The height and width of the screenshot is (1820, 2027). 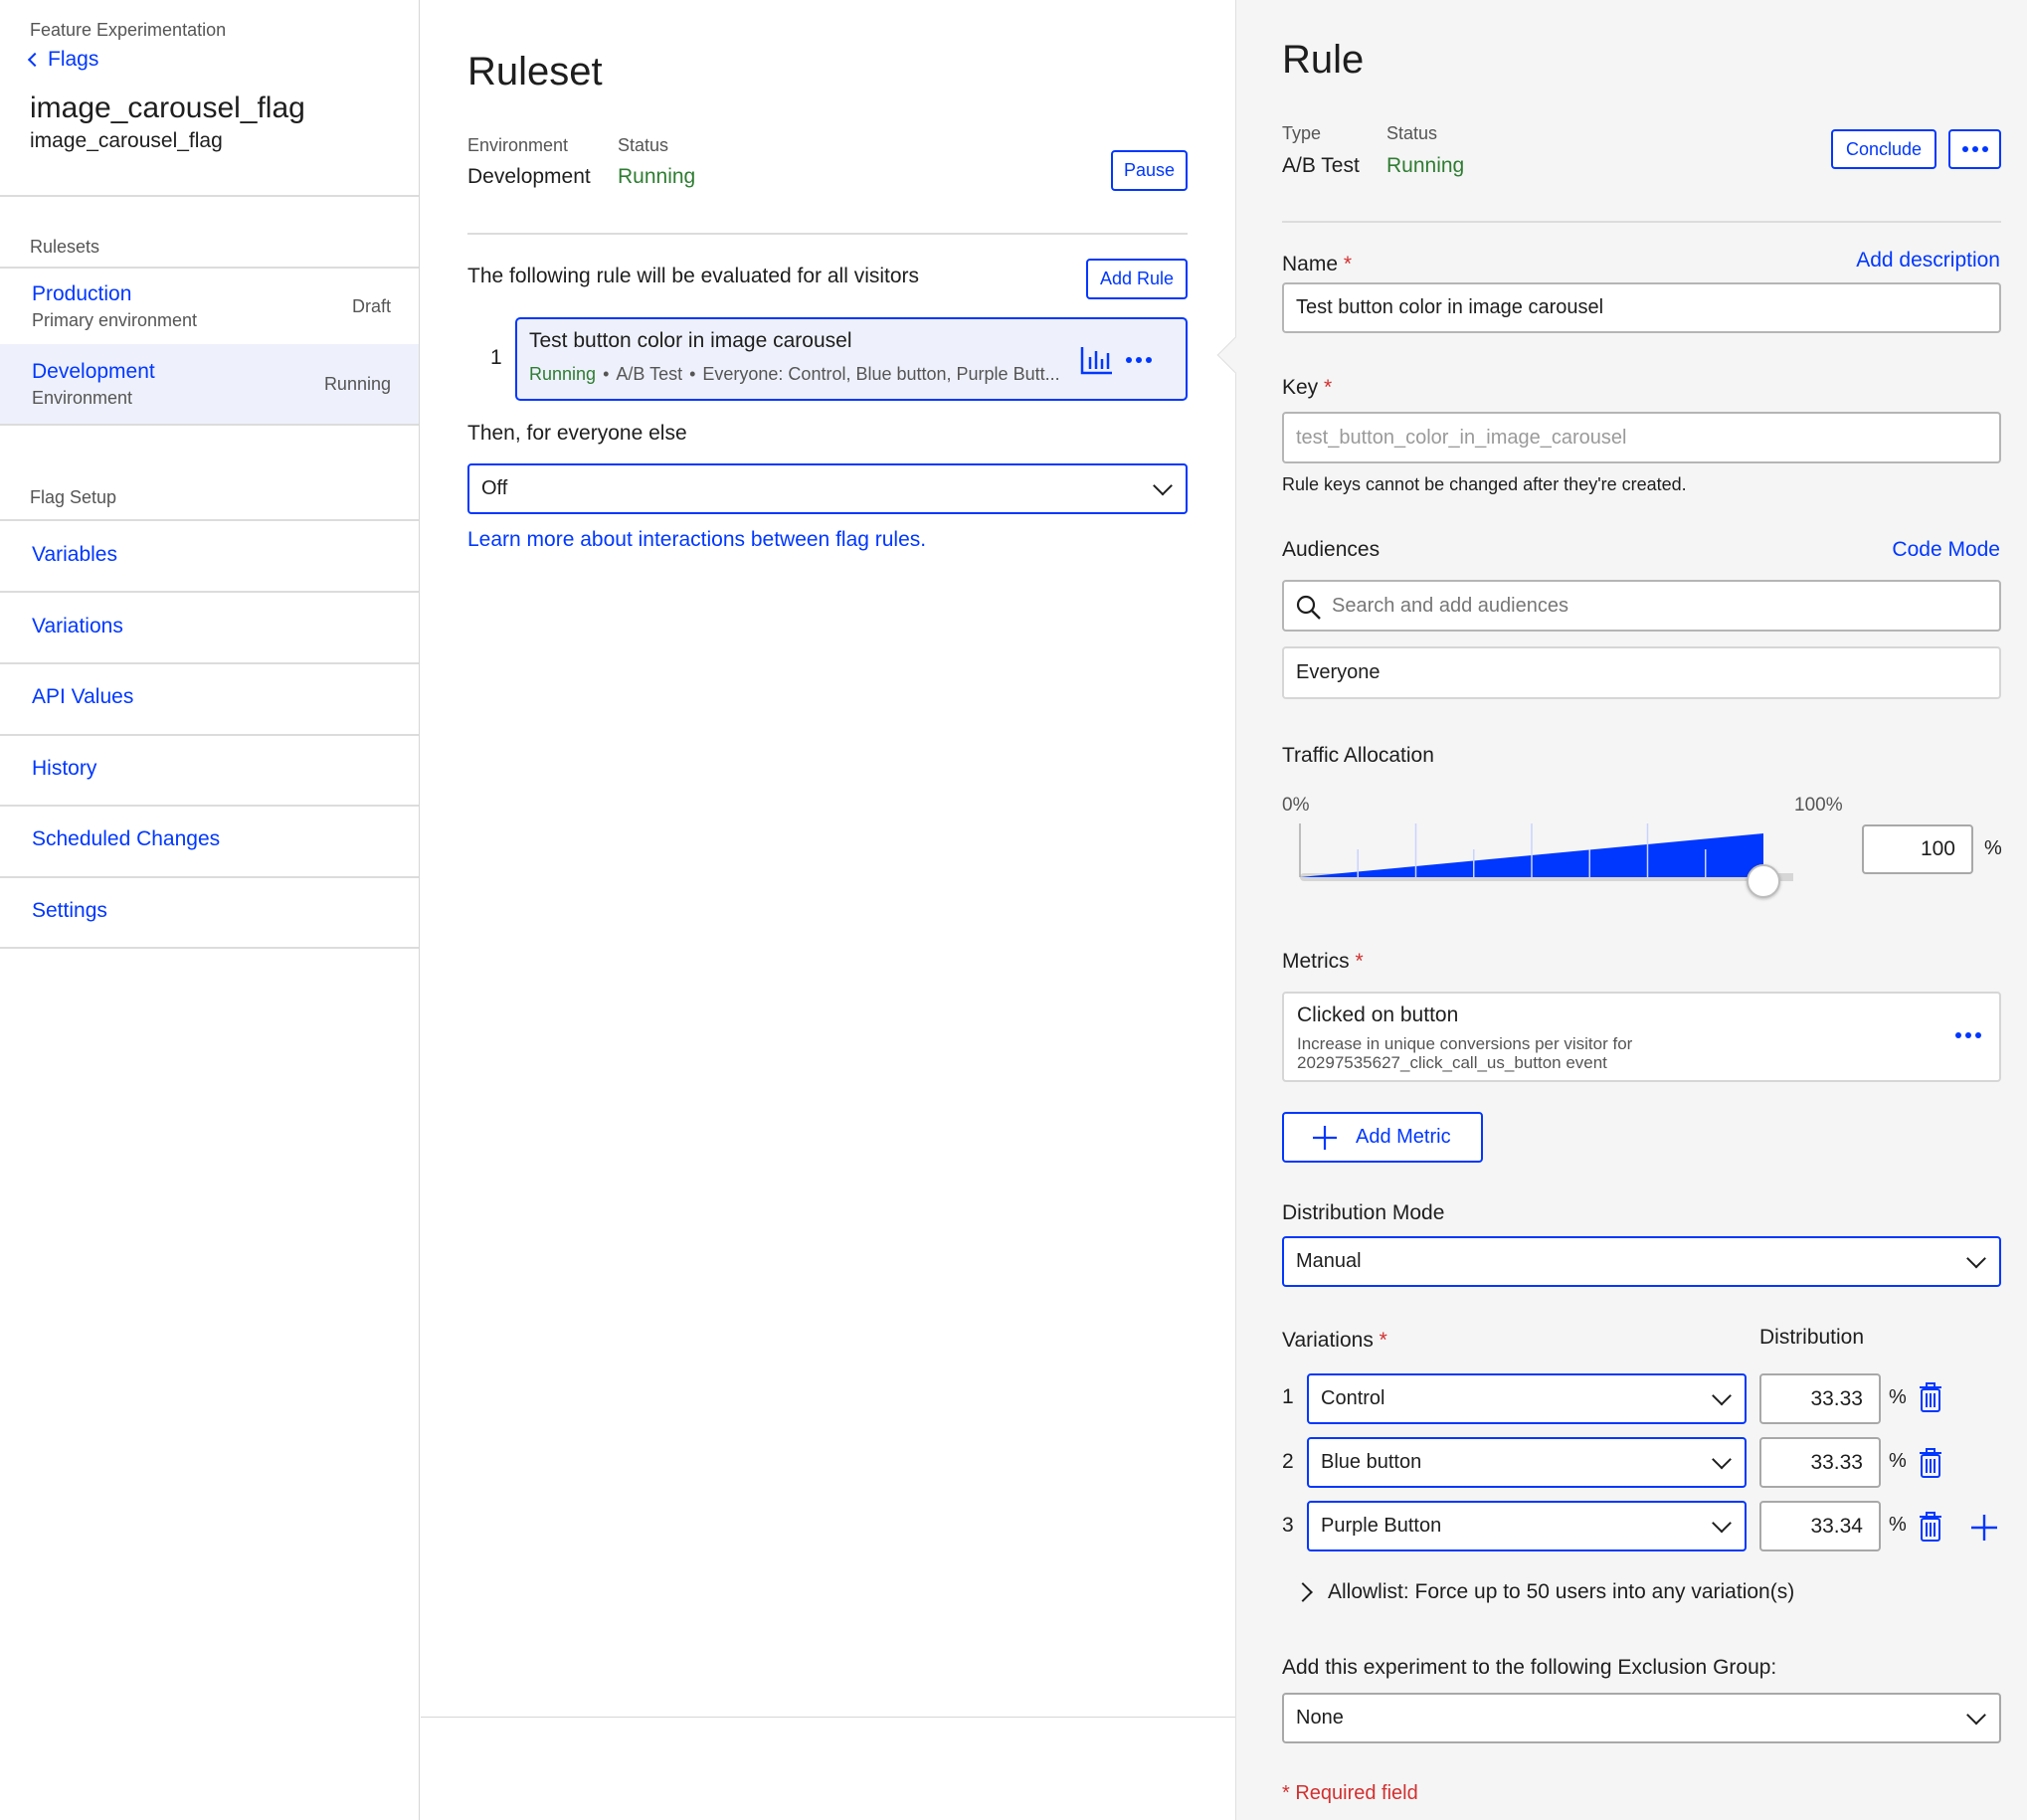 I want to click on sidebar-item-variables: Variables, so click(x=74, y=555).